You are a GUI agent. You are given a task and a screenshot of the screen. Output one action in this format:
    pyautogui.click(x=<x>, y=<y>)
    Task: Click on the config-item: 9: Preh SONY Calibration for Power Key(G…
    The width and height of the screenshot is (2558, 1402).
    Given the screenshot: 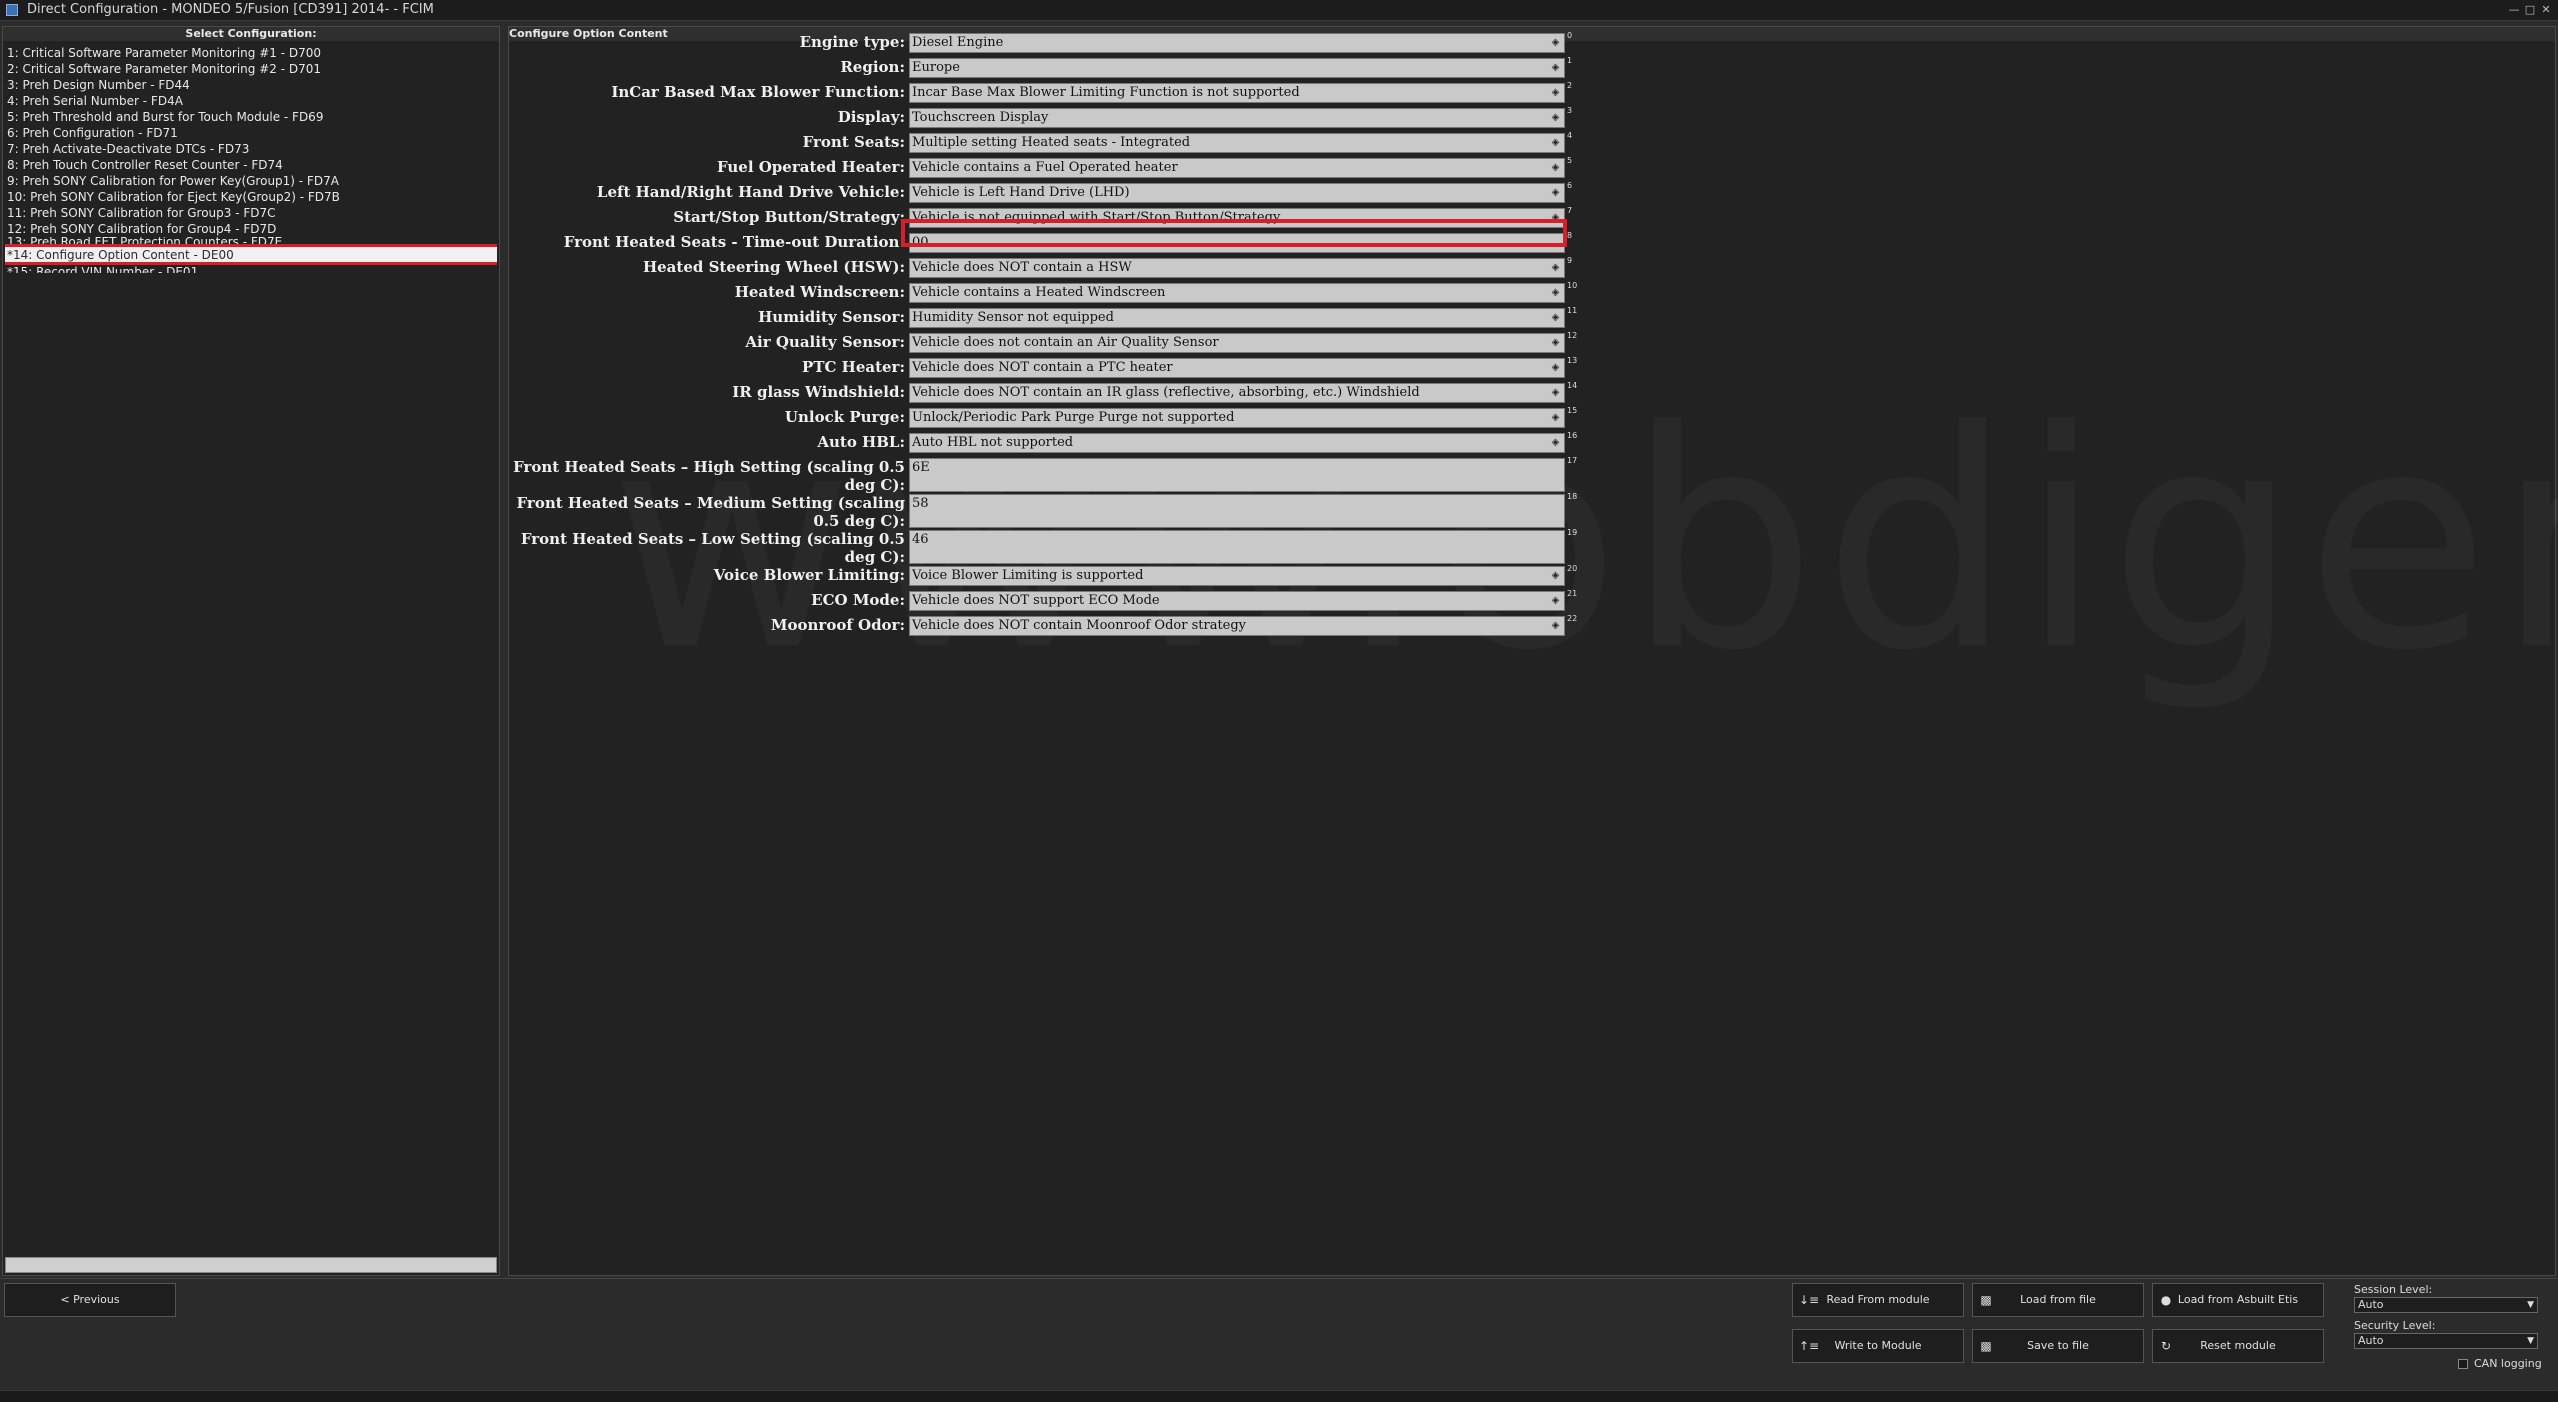 What is the action you would take?
    pyautogui.click(x=251, y=181)
    